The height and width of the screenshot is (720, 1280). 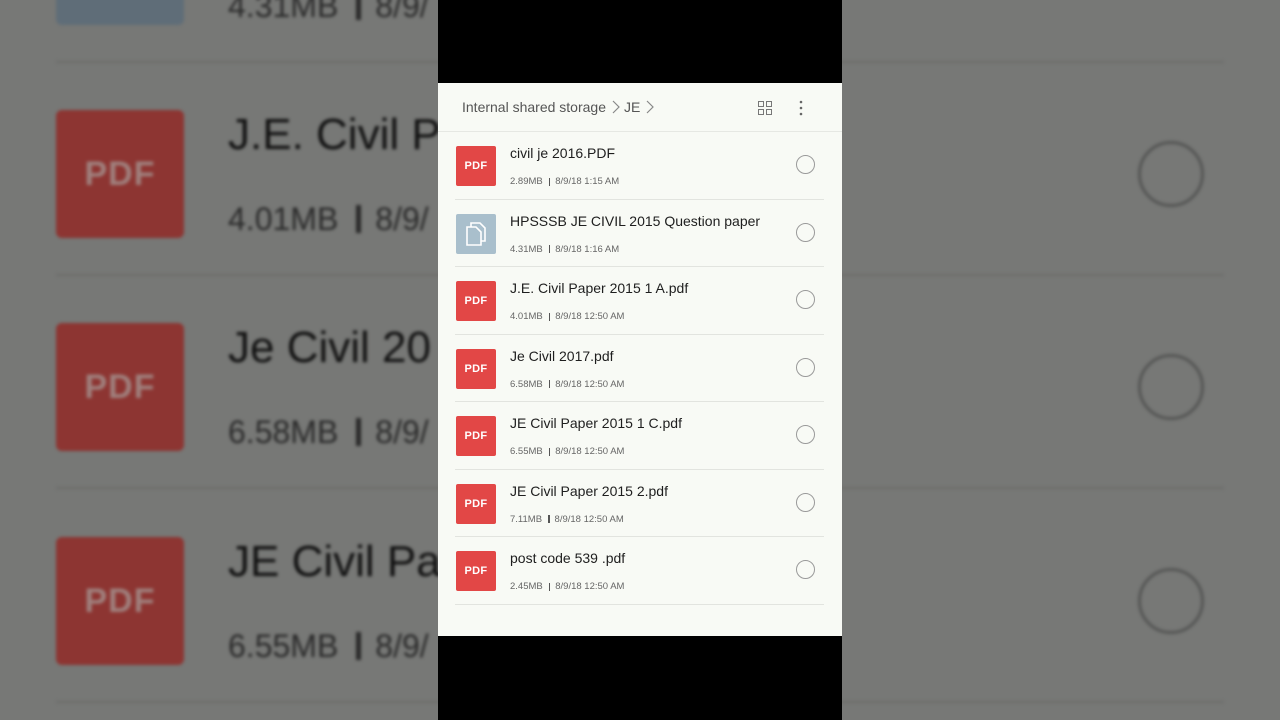 What do you see at coordinates (526, 316) in the screenshot?
I see `file-size: 4.01MB` at bounding box center [526, 316].